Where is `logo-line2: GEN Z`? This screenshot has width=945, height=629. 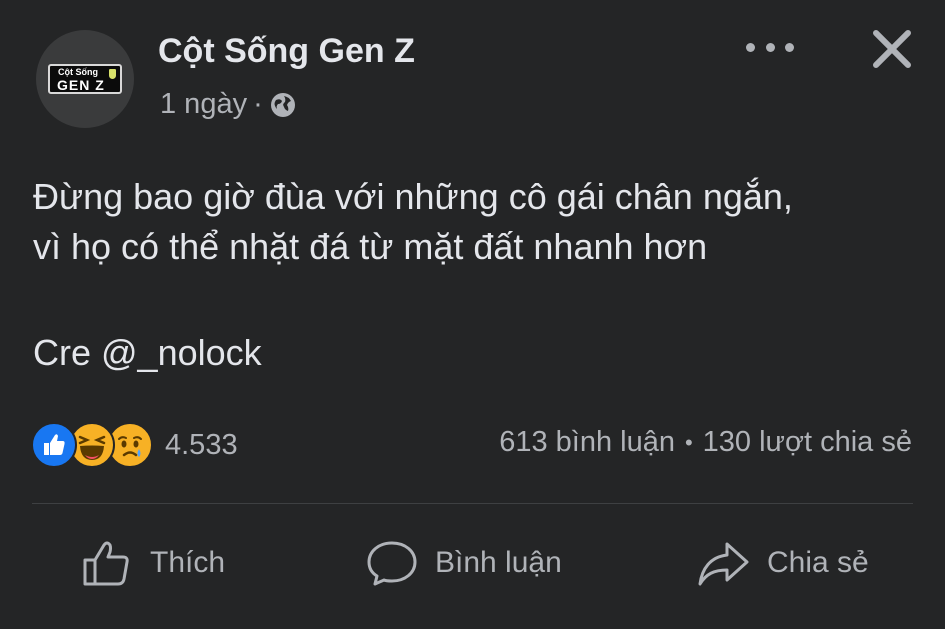
logo-line2: GEN Z is located at coordinates (81, 85).